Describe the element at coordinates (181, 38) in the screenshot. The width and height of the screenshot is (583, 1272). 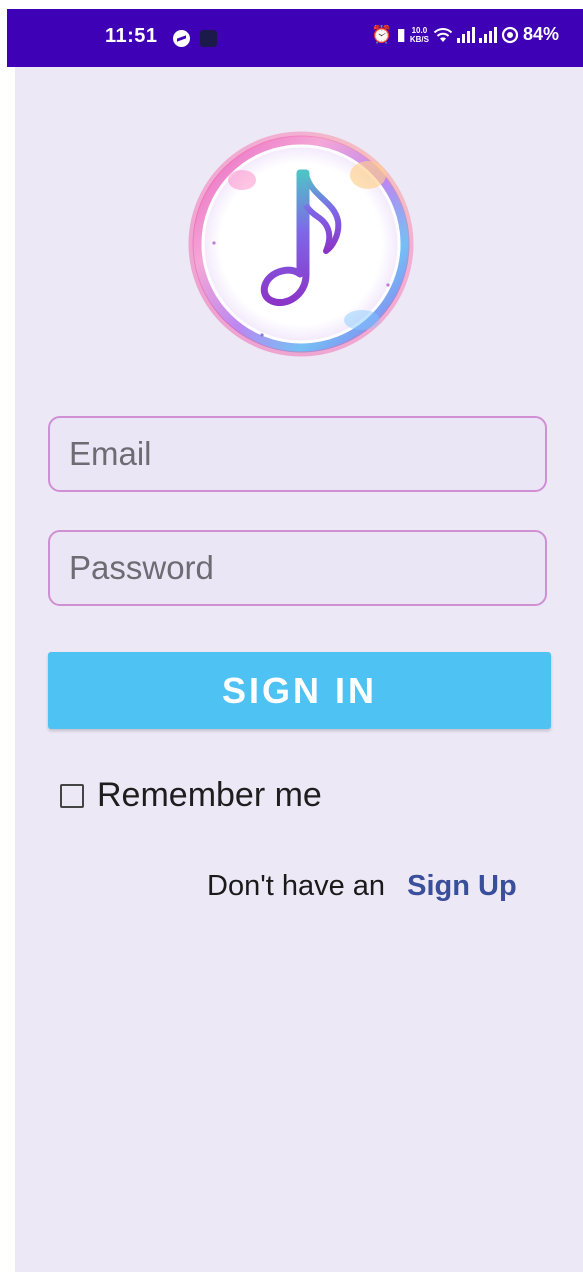
I see `messenger-icon` at that location.